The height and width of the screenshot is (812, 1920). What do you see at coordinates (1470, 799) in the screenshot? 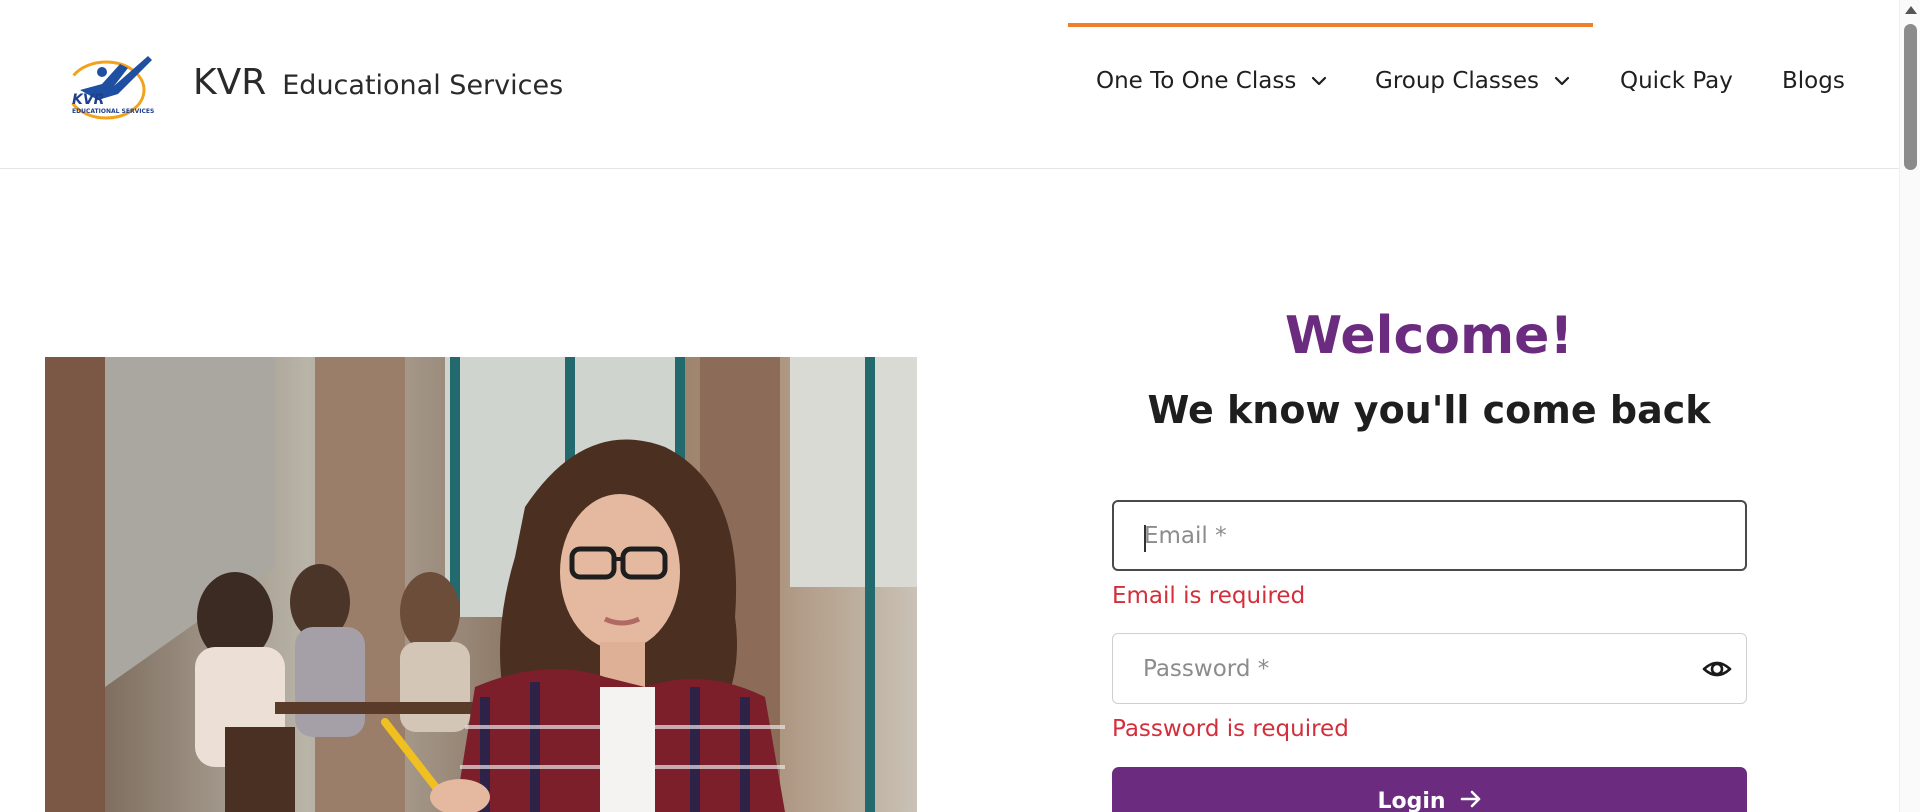
I see `arrow-right-icon` at bounding box center [1470, 799].